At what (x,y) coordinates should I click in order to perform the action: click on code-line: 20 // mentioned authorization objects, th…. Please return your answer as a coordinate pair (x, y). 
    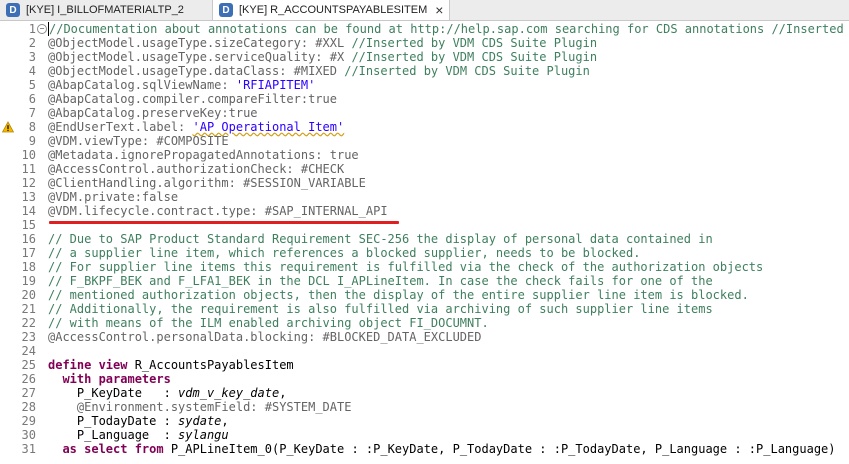
    Looking at the image, I should click on (424, 295).